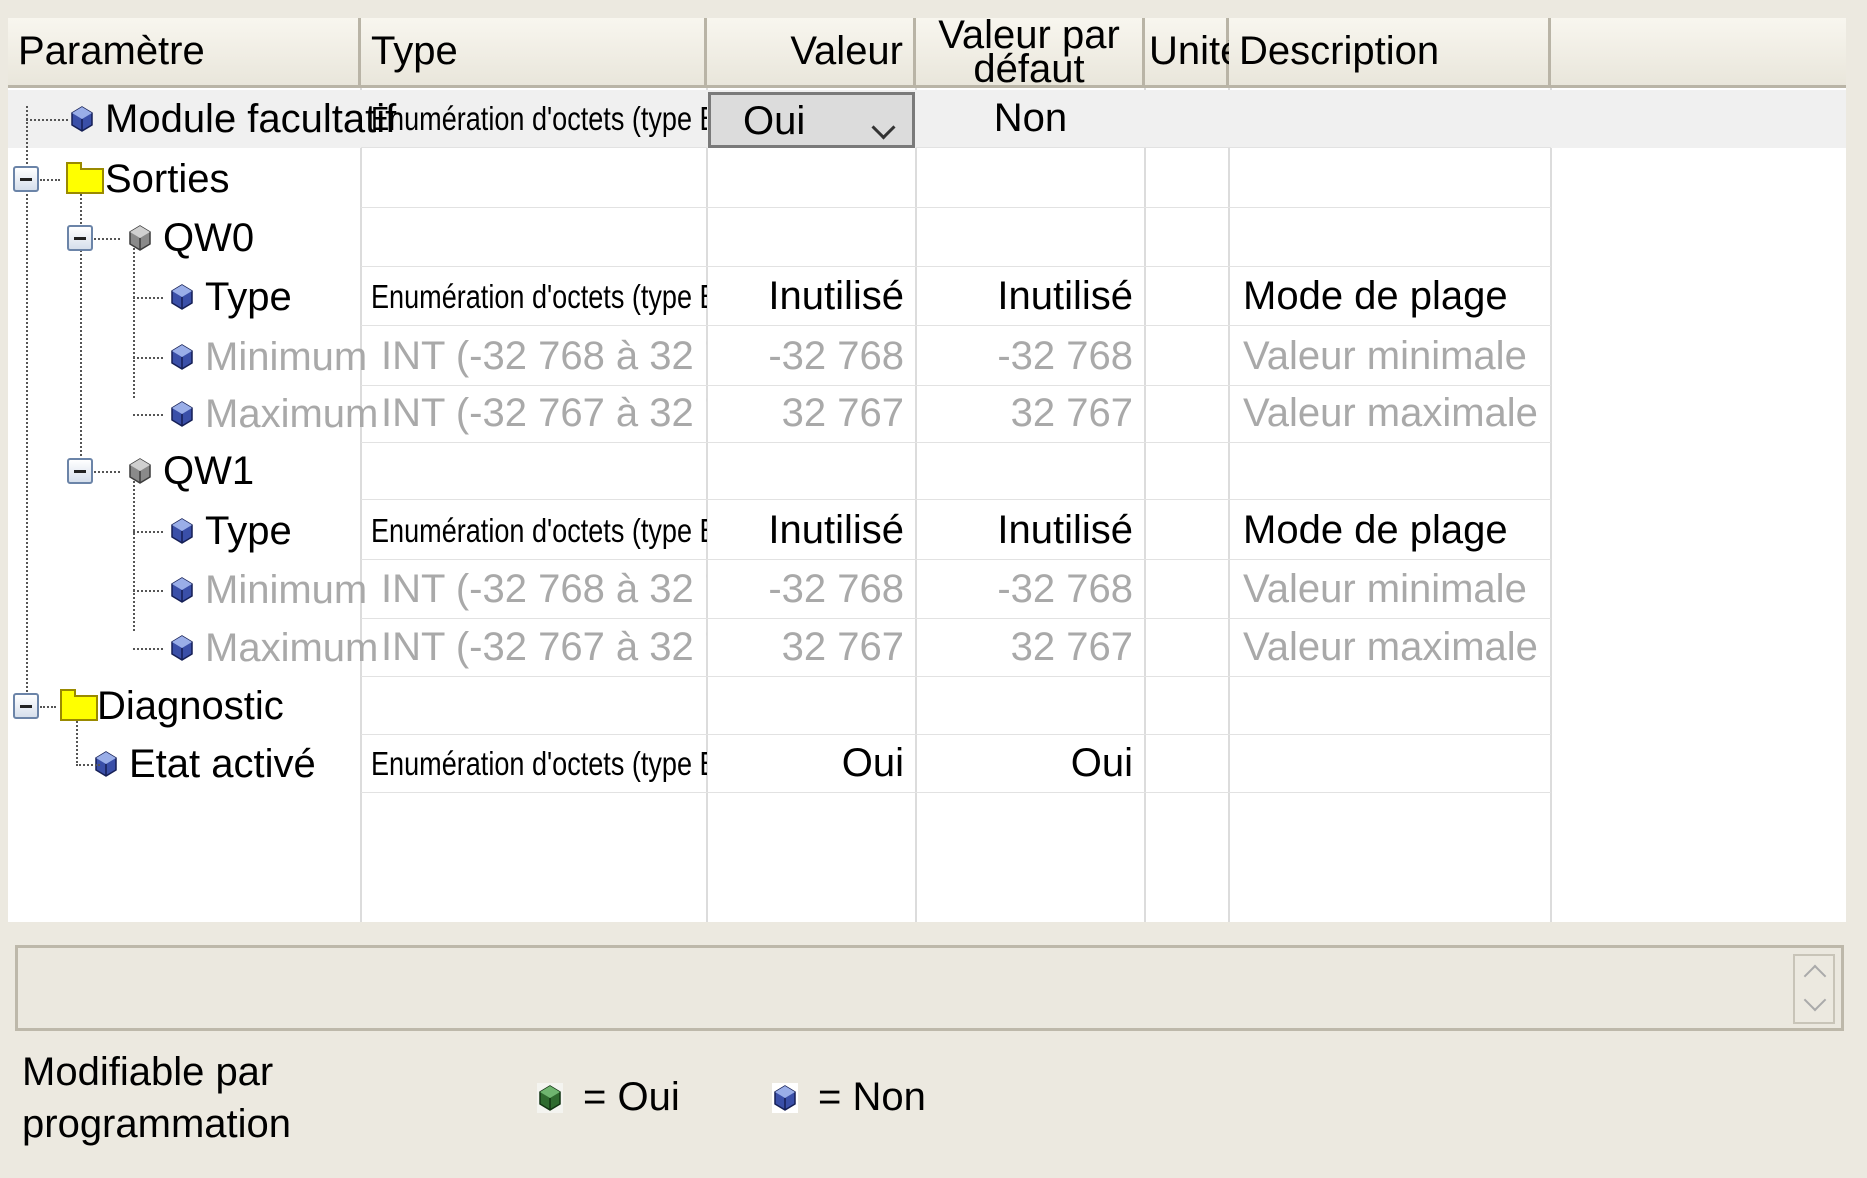  Describe the element at coordinates (1065, 356) in the screenshot. I see `cell-defaut-text: -32 768` at that location.